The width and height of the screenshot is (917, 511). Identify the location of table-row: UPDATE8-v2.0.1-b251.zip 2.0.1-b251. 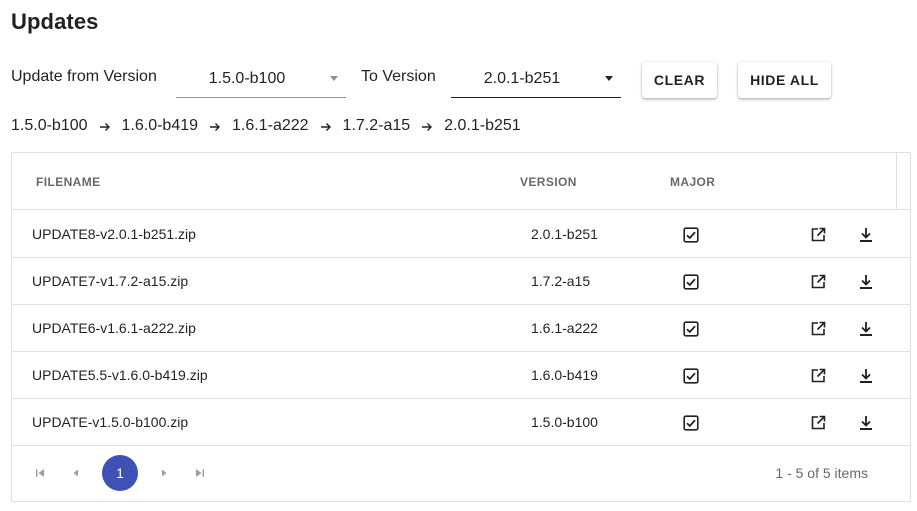
(461, 234).